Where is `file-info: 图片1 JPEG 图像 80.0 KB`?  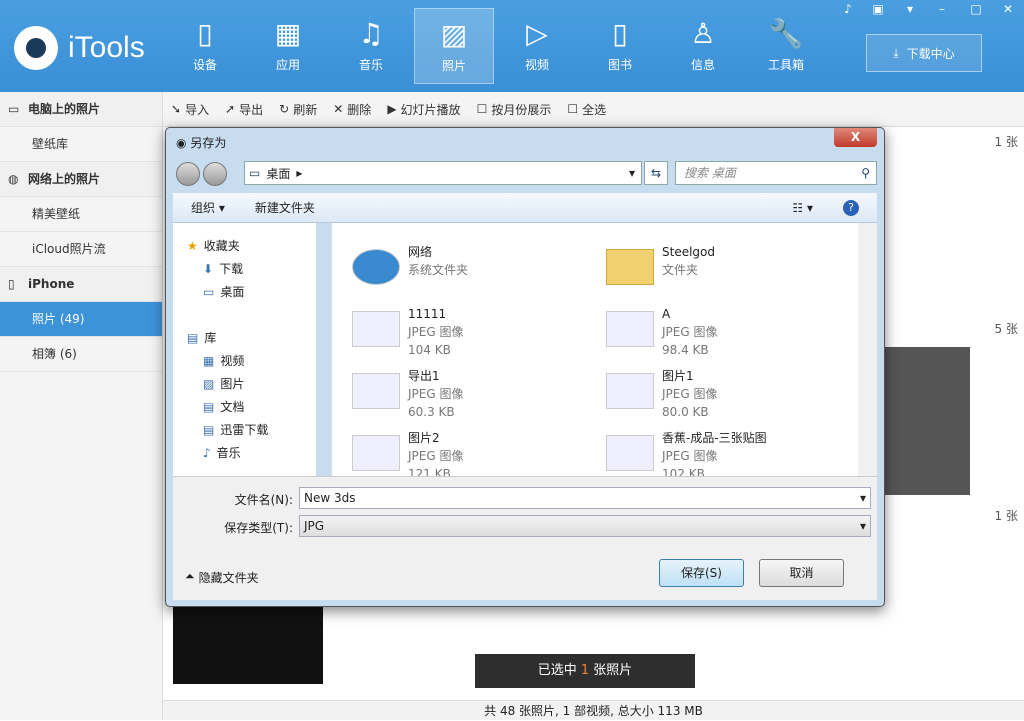 file-info: 图片1 JPEG 图像 80.0 KB is located at coordinates (689, 394).